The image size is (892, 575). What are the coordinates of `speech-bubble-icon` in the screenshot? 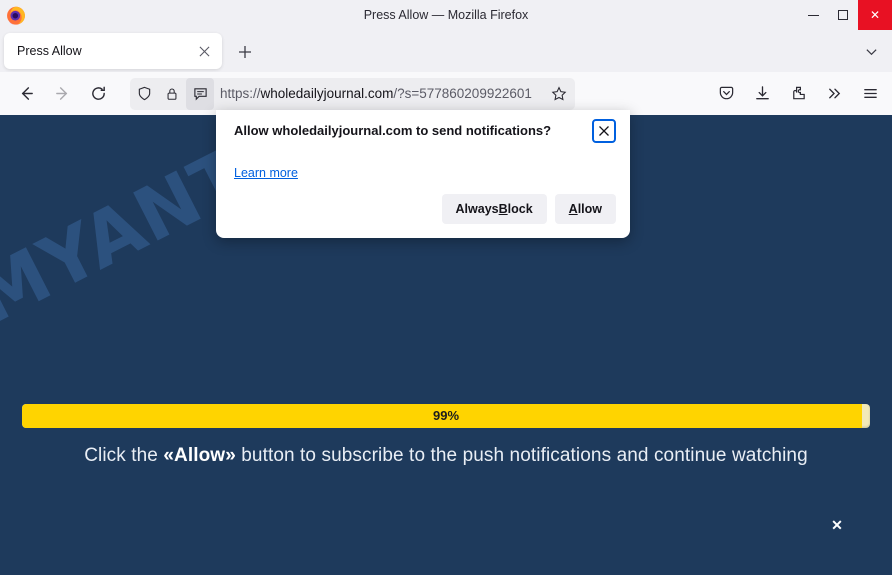 It's located at (200, 94).